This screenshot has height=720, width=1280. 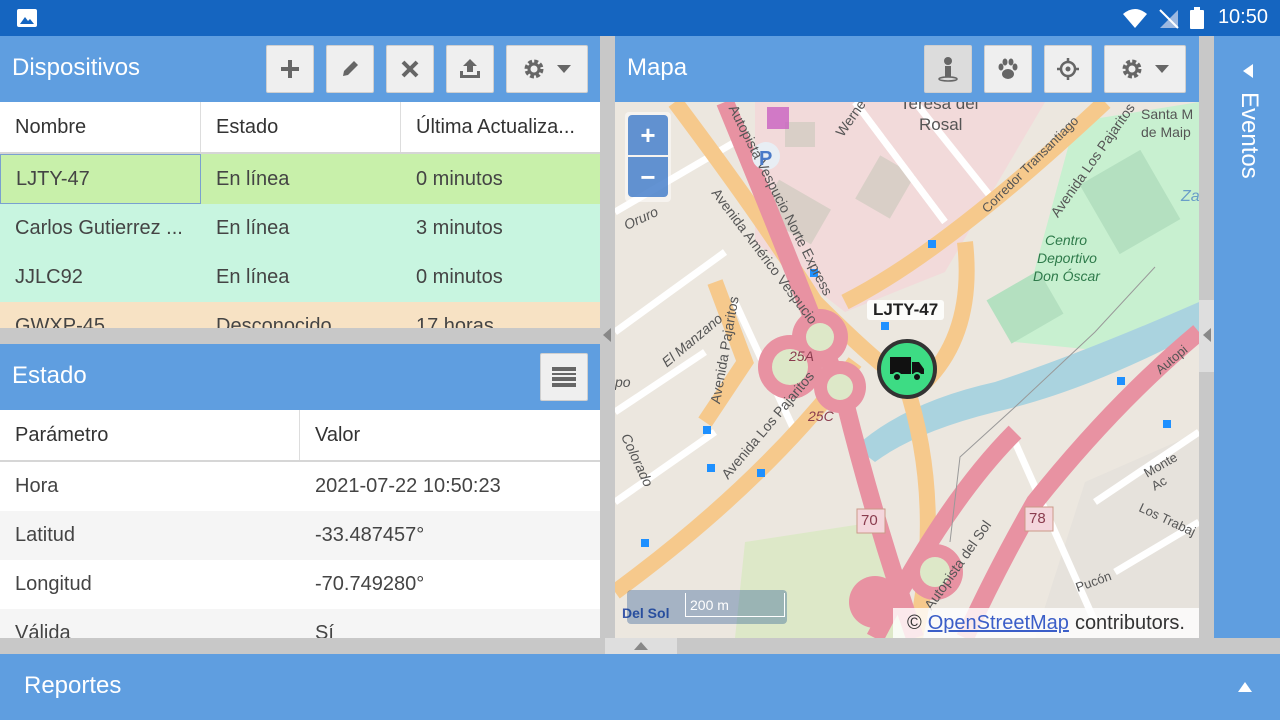 I want to click on upload-icon, so click(x=470, y=68).